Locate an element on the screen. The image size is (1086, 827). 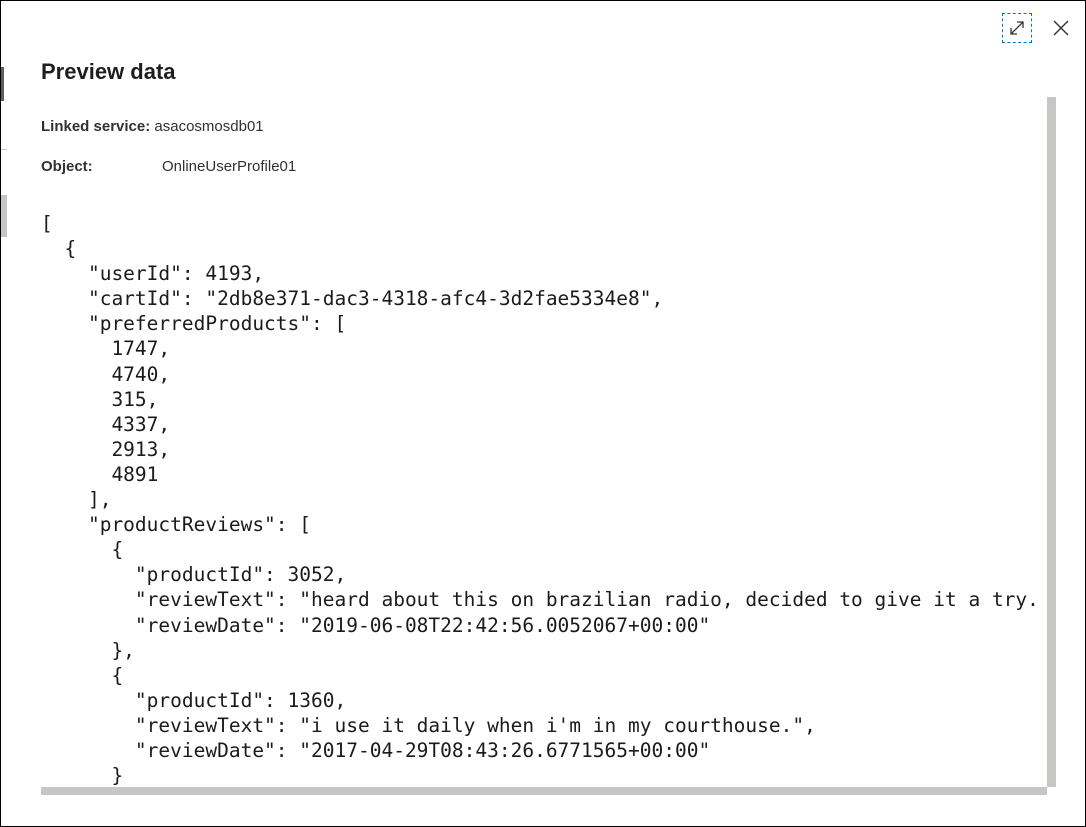
json-line: "userId": 4193, is located at coordinates (153, 274).